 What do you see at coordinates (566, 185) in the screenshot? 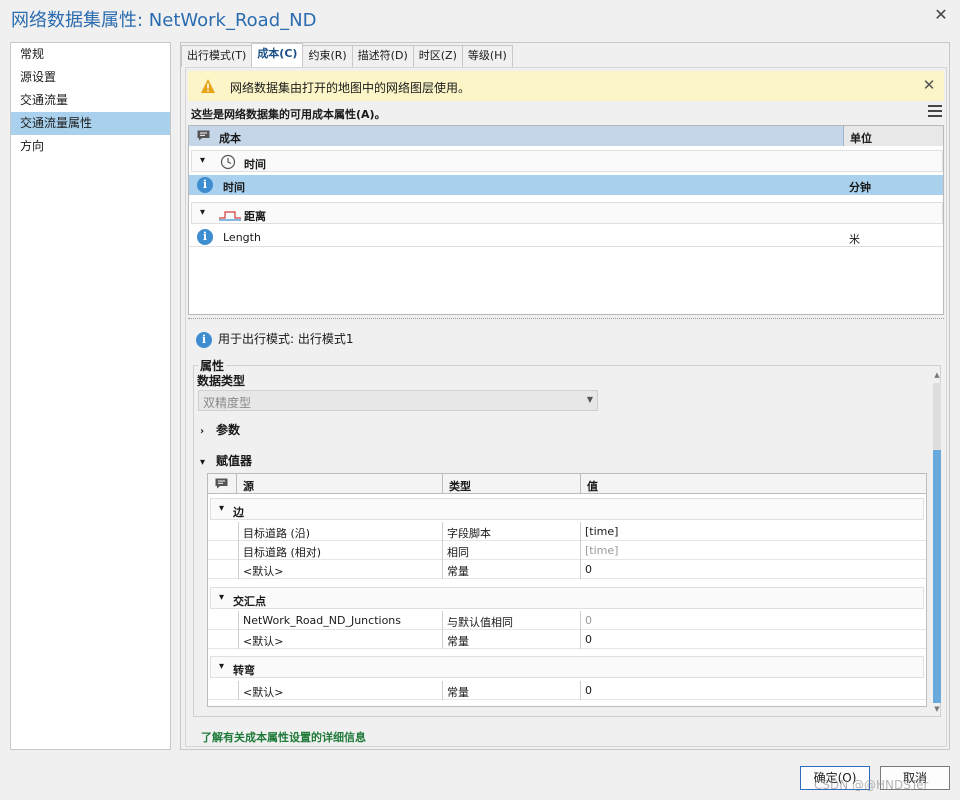
I see `cost-row-time: i 时间 分钟` at bounding box center [566, 185].